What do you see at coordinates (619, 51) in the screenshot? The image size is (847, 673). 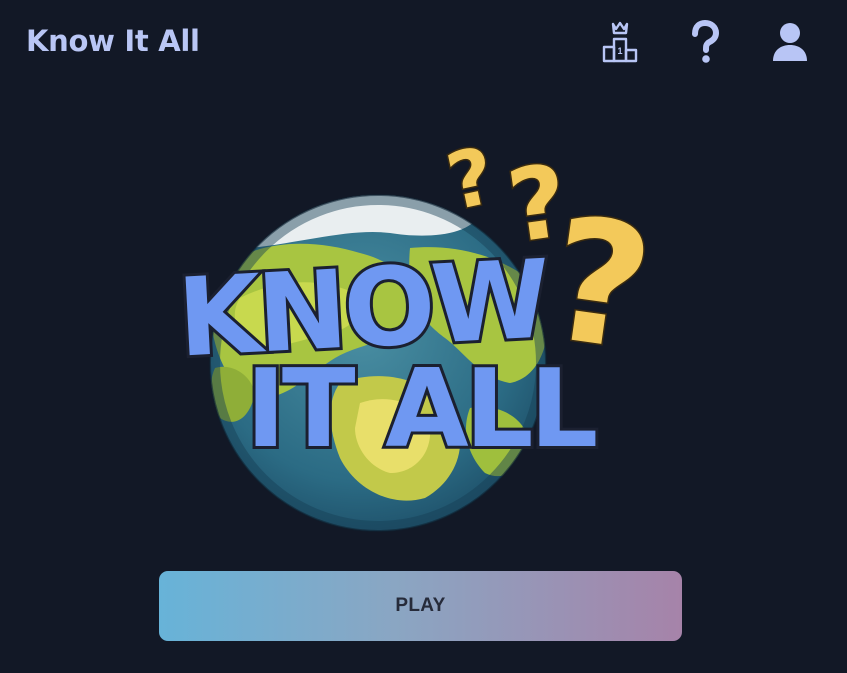 I see `svg-text: 1` at bounding box center [619, 51].